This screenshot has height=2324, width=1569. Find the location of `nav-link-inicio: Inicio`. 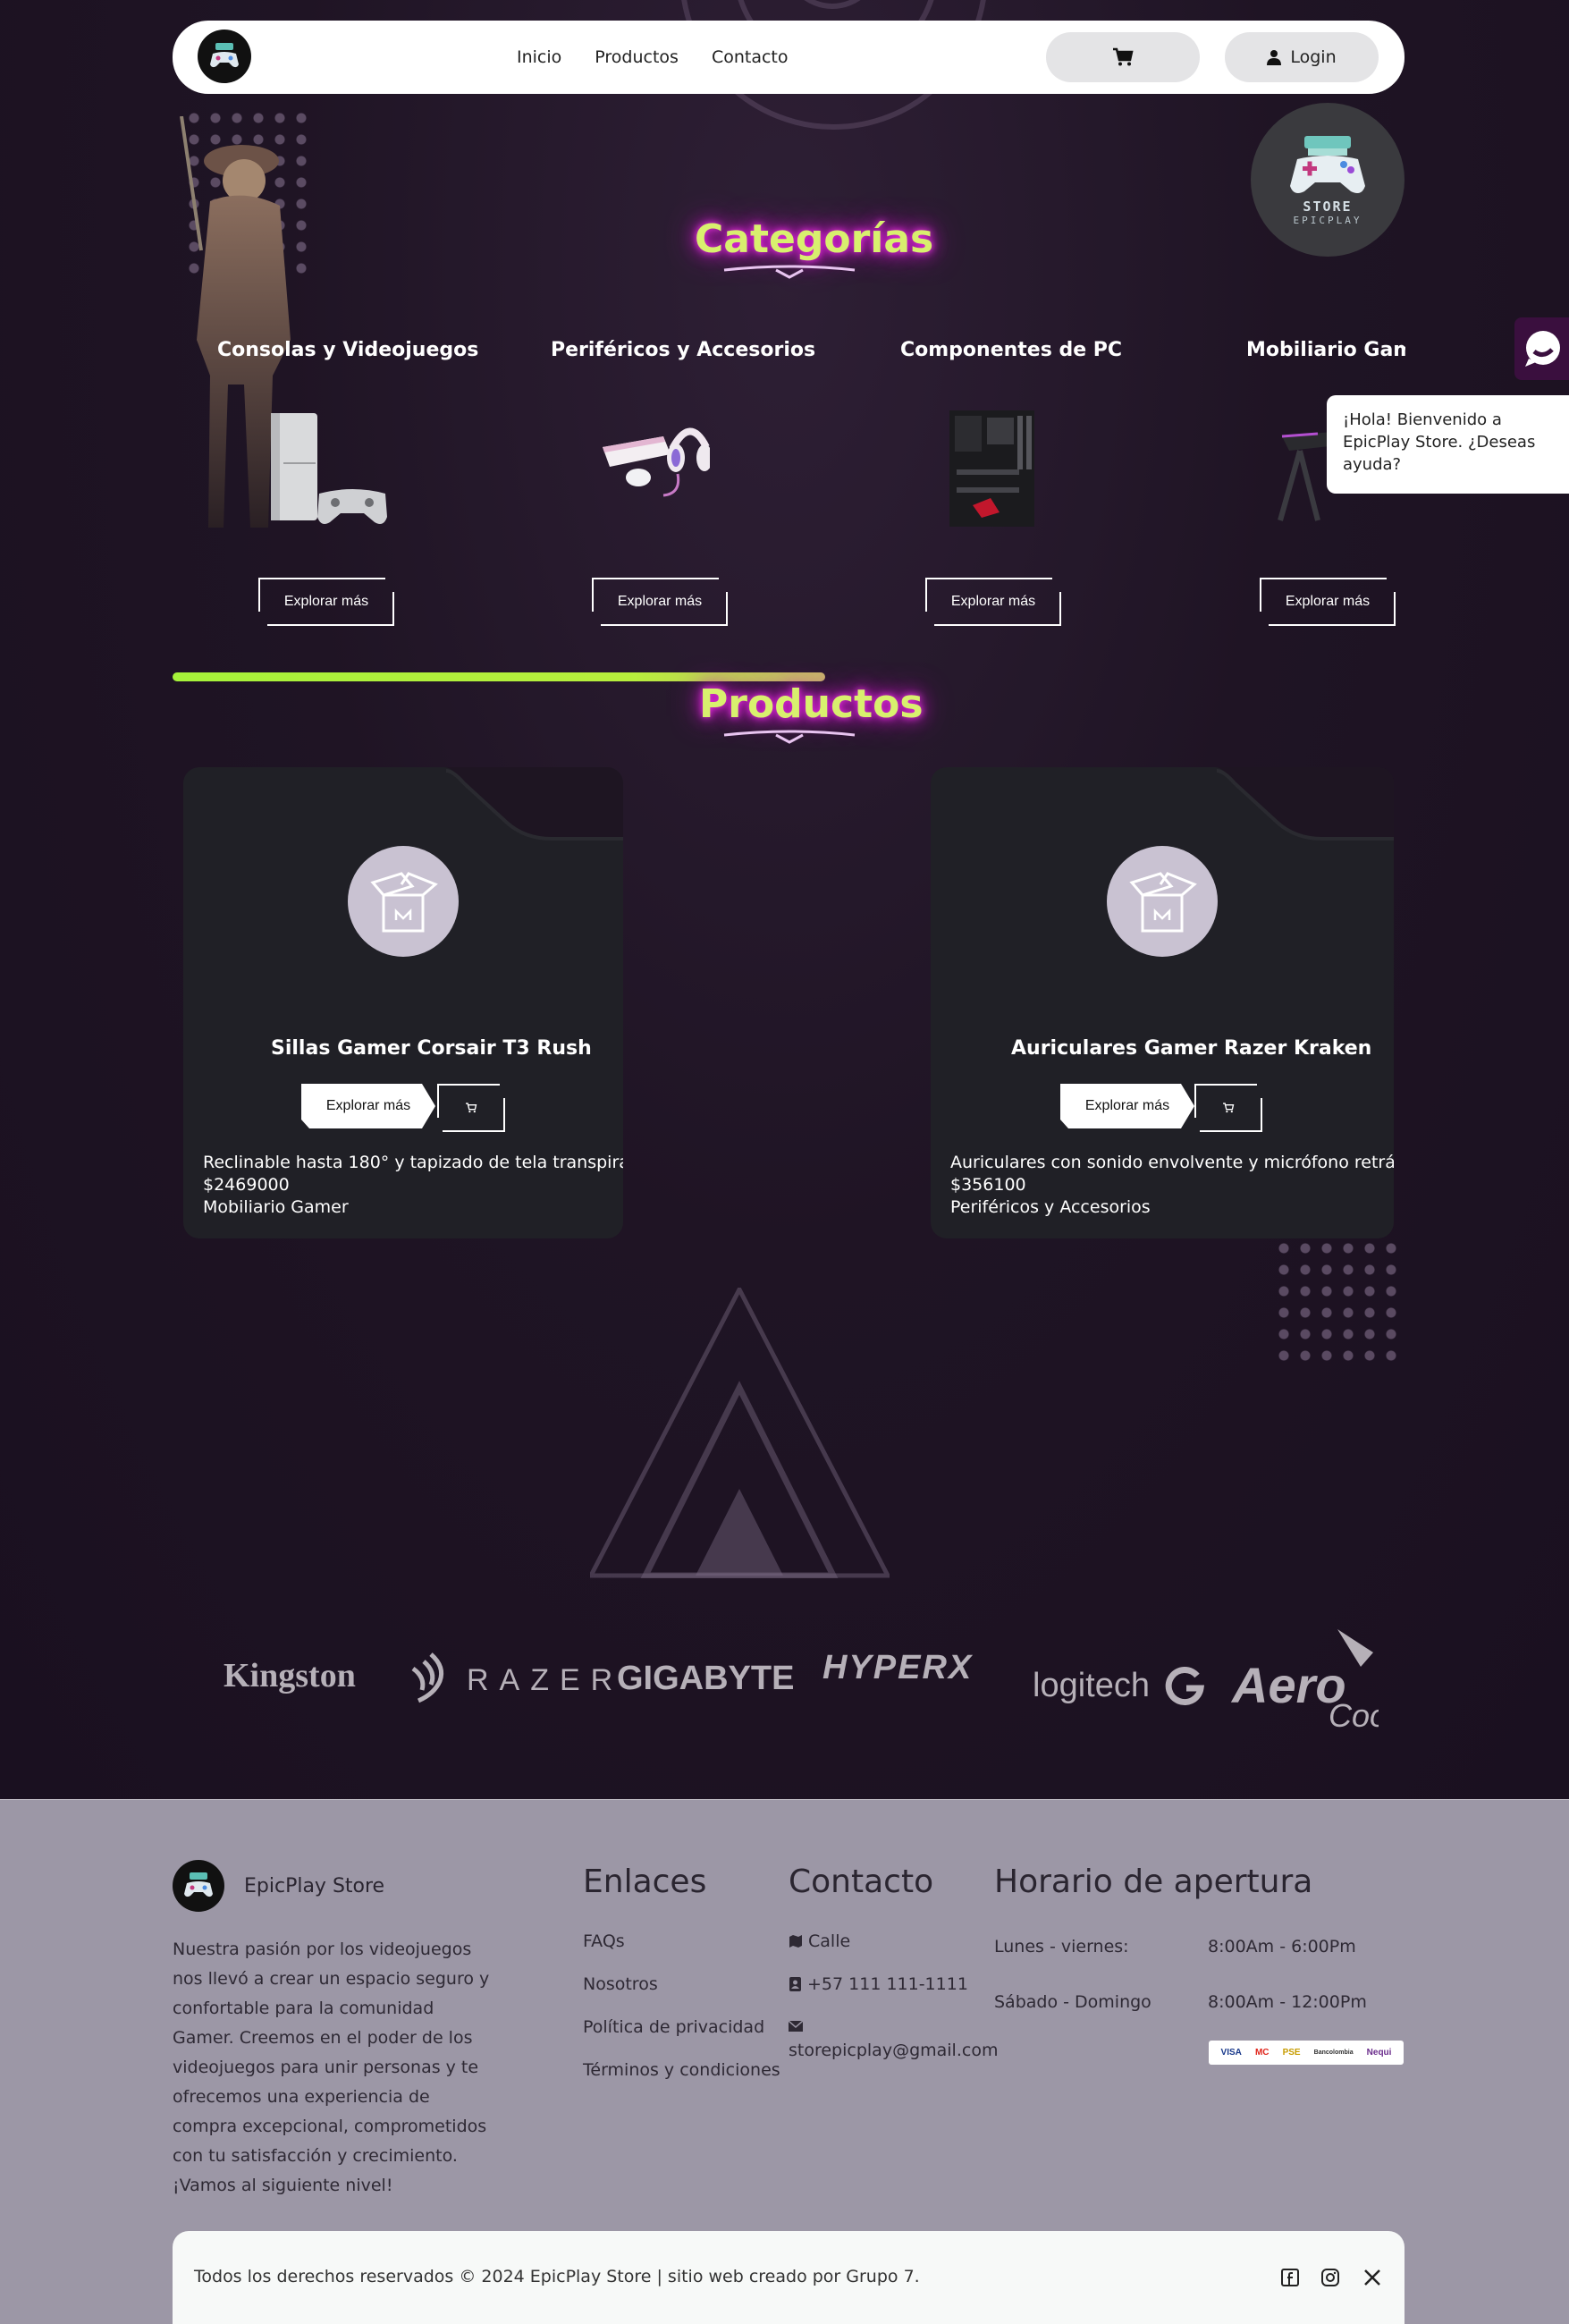

nav-link-inicio: Inicio is located at coordinates (539, 57).